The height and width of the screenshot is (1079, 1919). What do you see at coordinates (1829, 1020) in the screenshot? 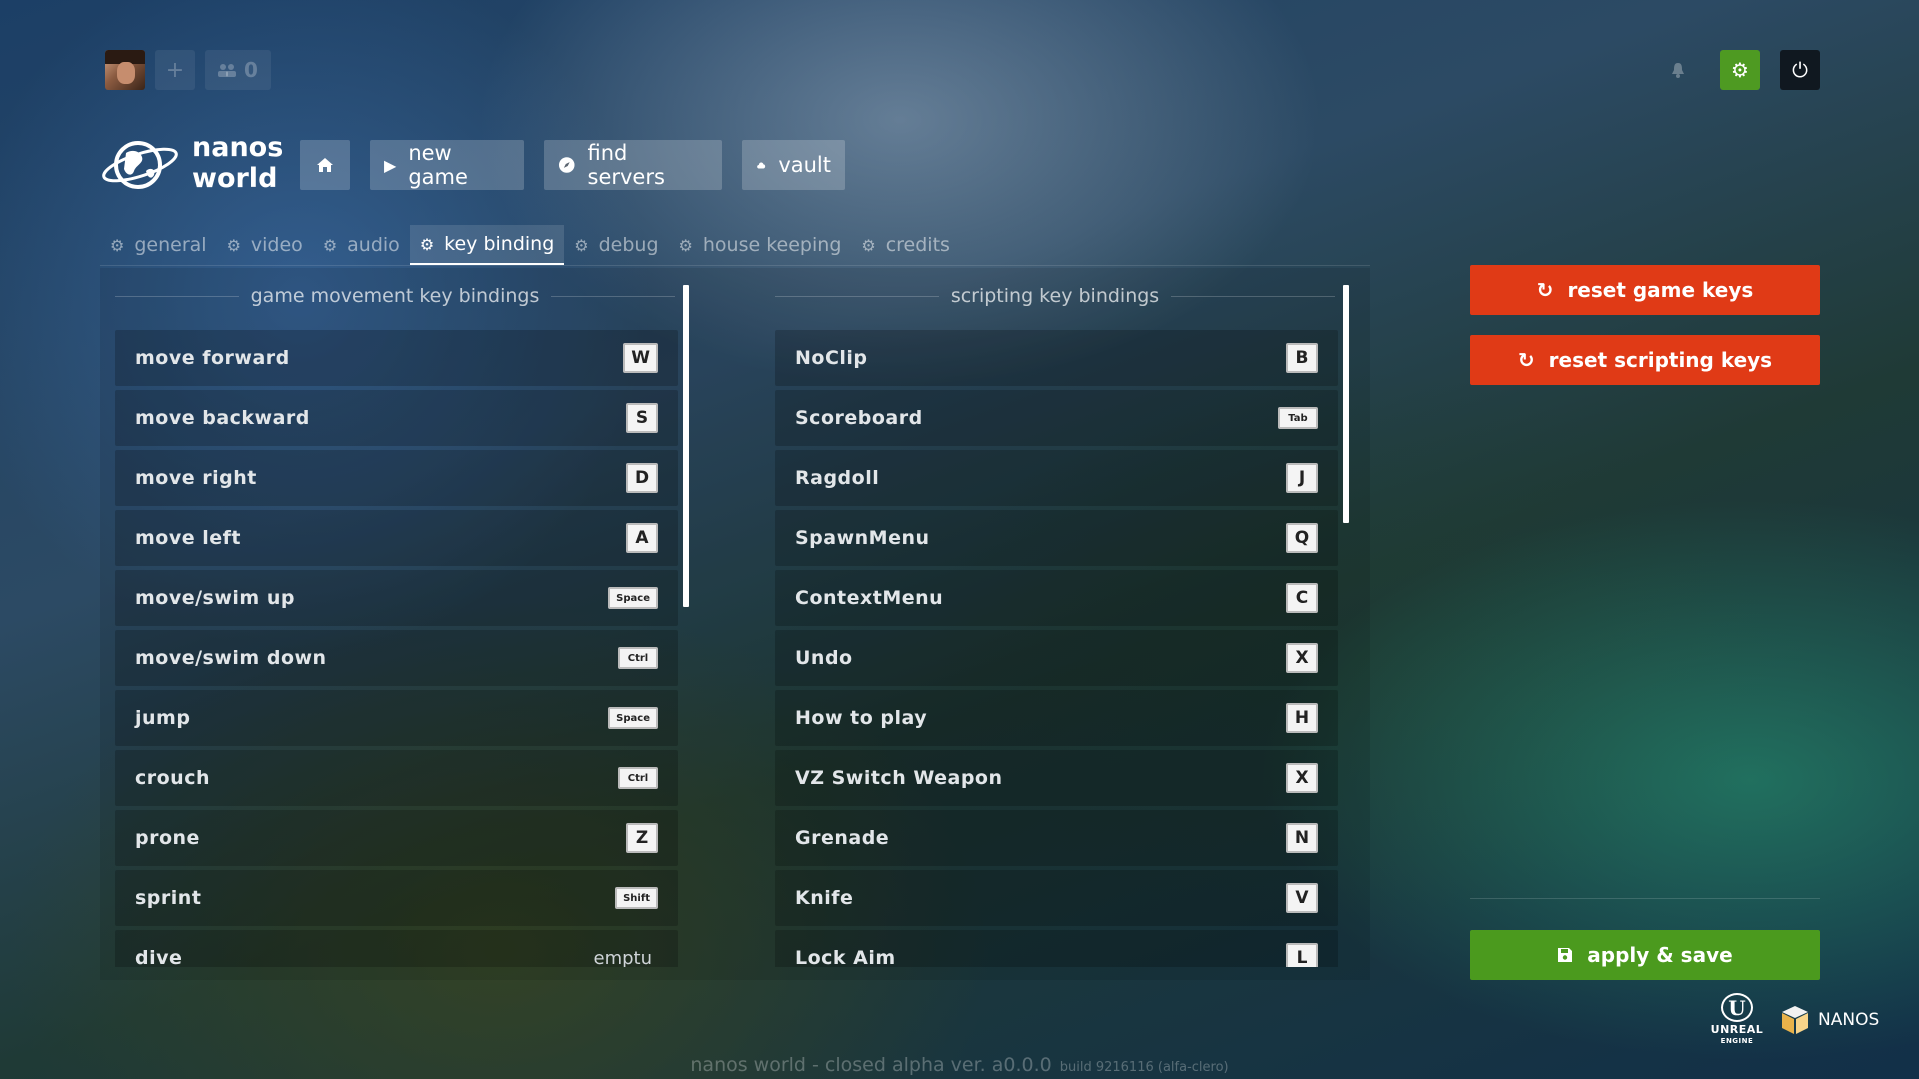
I see `nanos-logo: NANOS` at bounding box center [1829, 1020].